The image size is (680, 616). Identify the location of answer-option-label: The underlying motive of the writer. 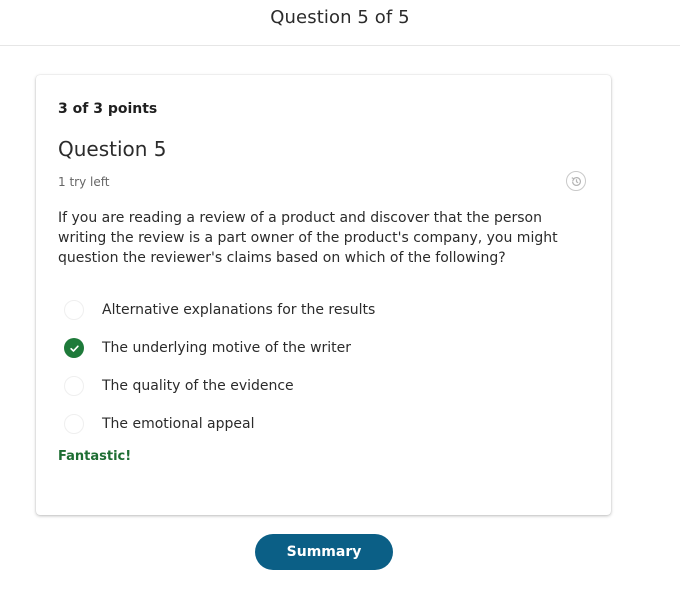
(227, 348).